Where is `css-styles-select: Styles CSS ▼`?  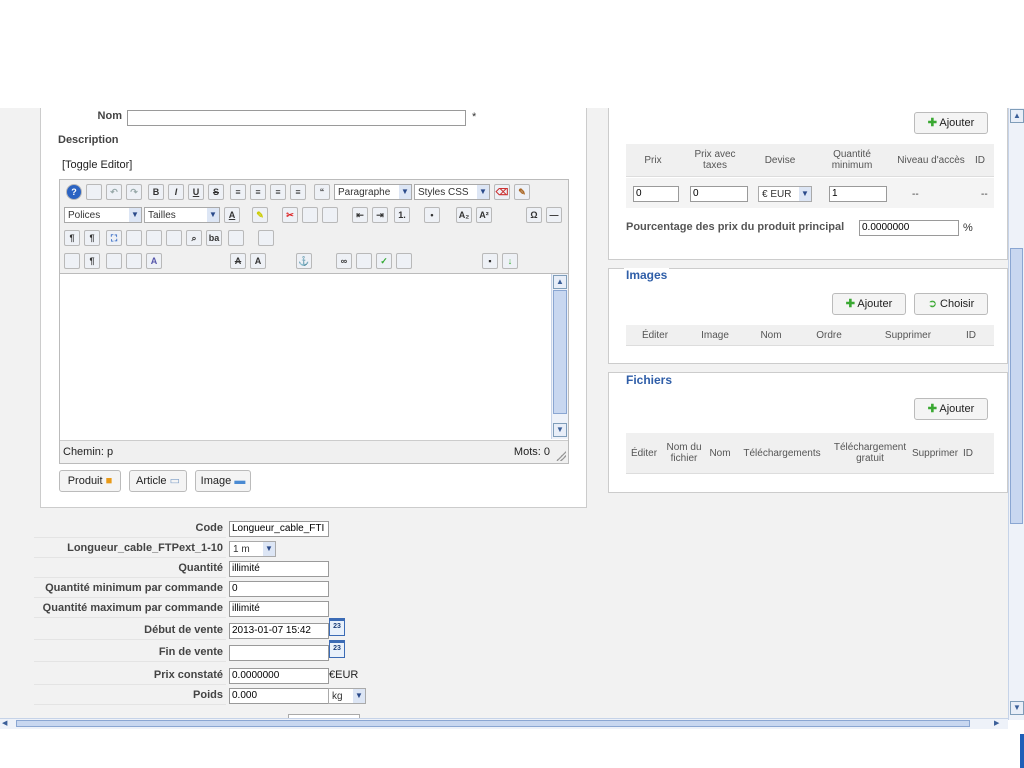
css-styles-select: Styles CSS ▼ is located at coordinates (452, 192).